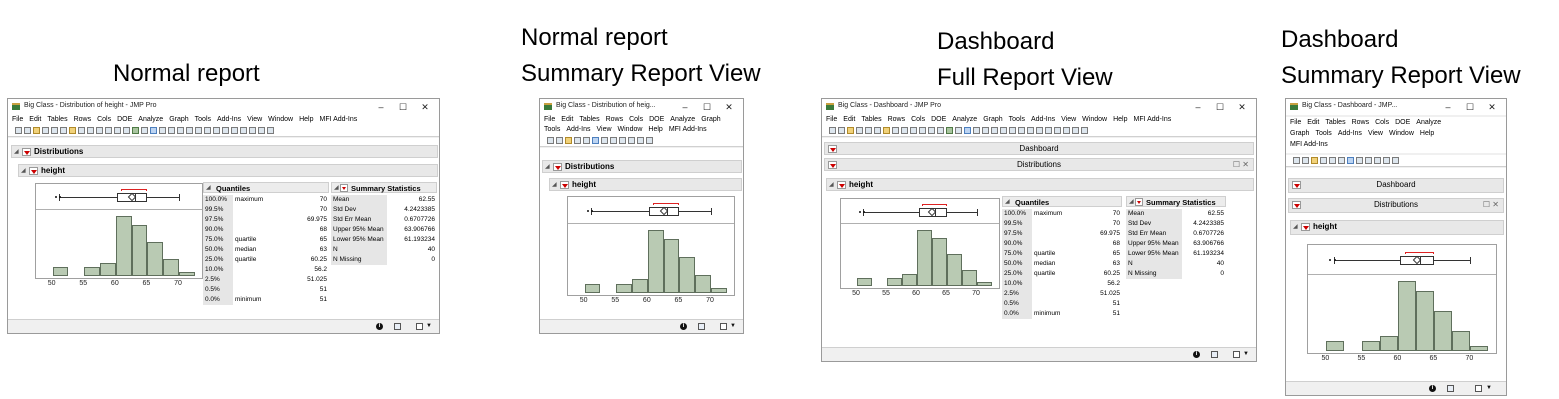 The width and height of the screenshot is (1559, 399). What do you see at coordinates (1299, 133) in the screenshot?
I see `menu-graph: Graph` at bounding box center [1299, 133].